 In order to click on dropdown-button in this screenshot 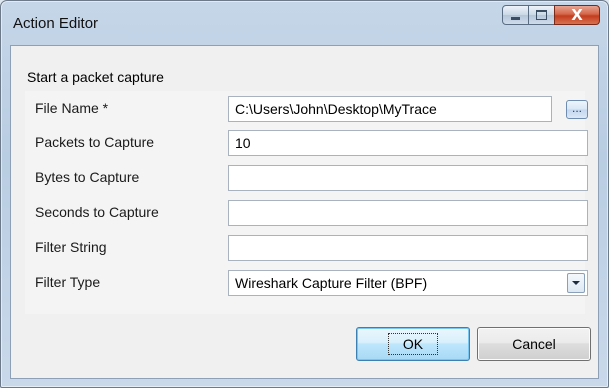, I will do `click(576, 283)`.